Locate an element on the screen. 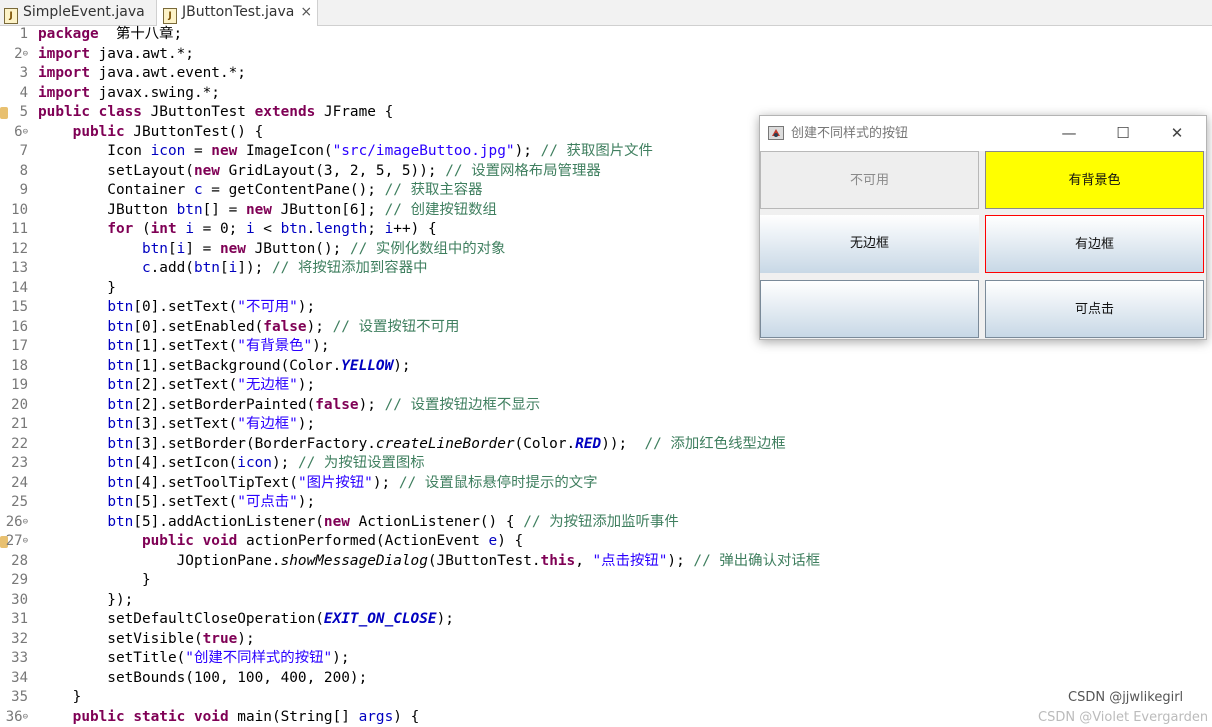 This screenshot has width=1212, height=727. editor-tab-bar: JSimpleEvent.java J JButtonTest.java × is located at coordinates (606, 13).